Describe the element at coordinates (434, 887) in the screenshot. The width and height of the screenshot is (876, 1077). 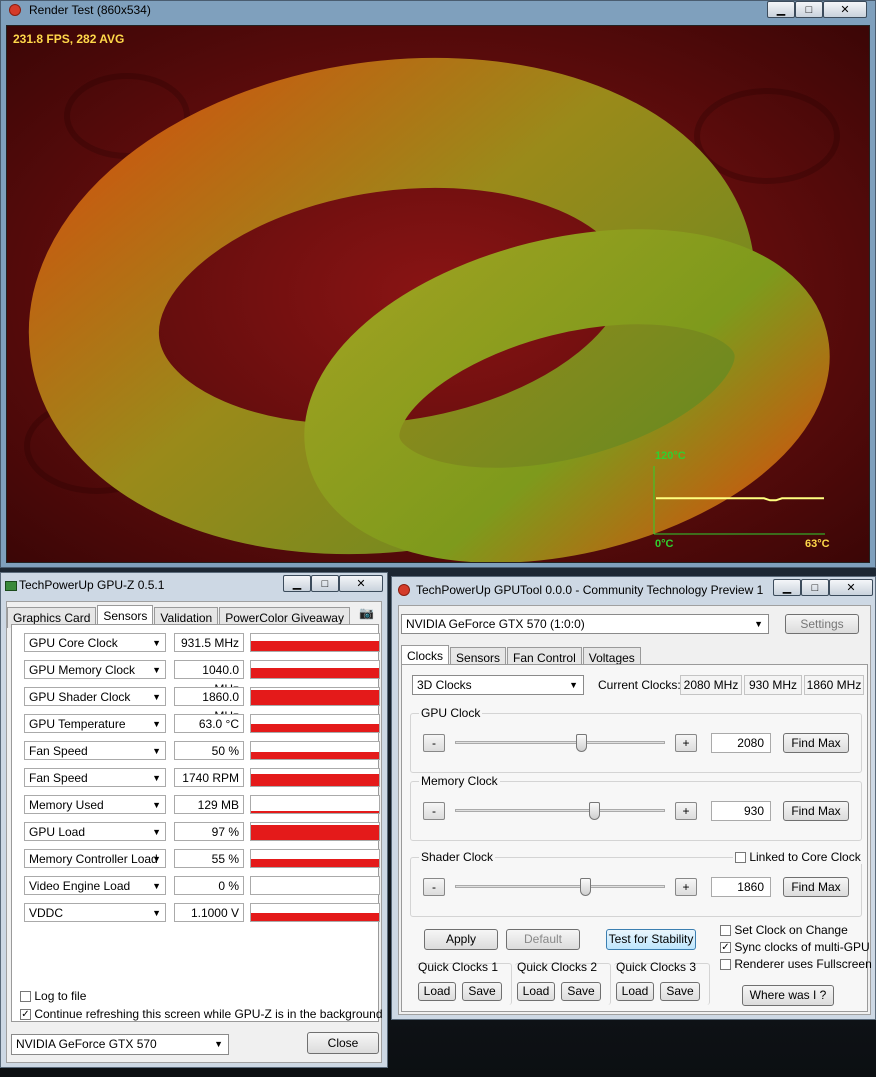
I see `shader-clock-decrease-button: -` at that location.